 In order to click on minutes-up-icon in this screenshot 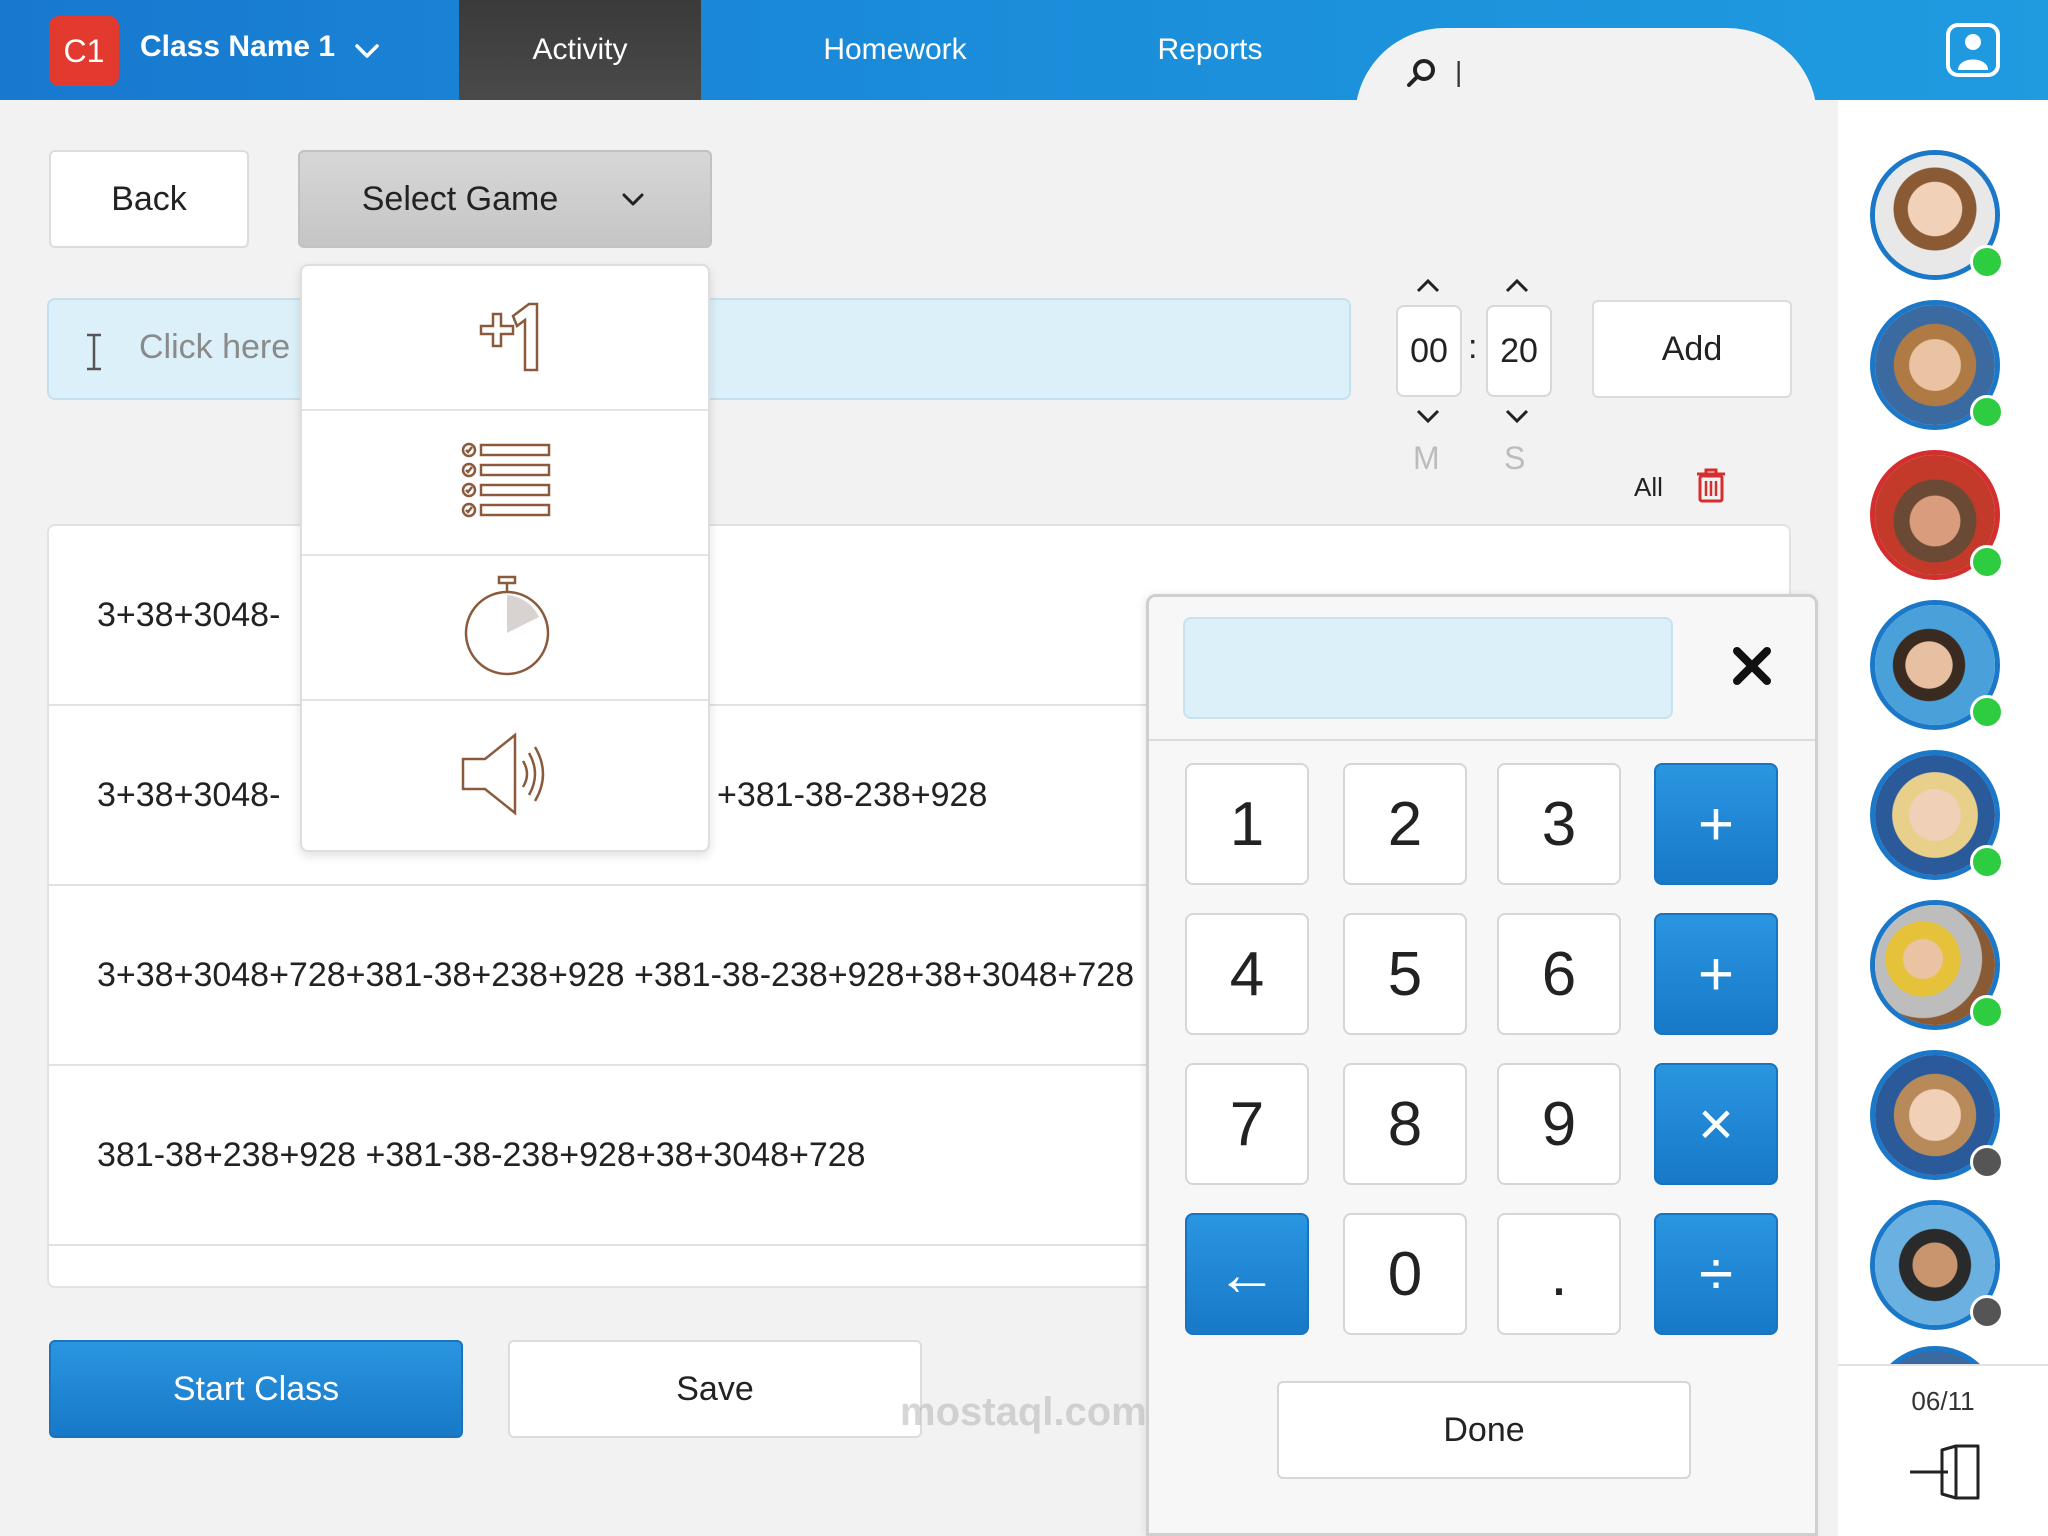, I will do `click(1428, 286)`.